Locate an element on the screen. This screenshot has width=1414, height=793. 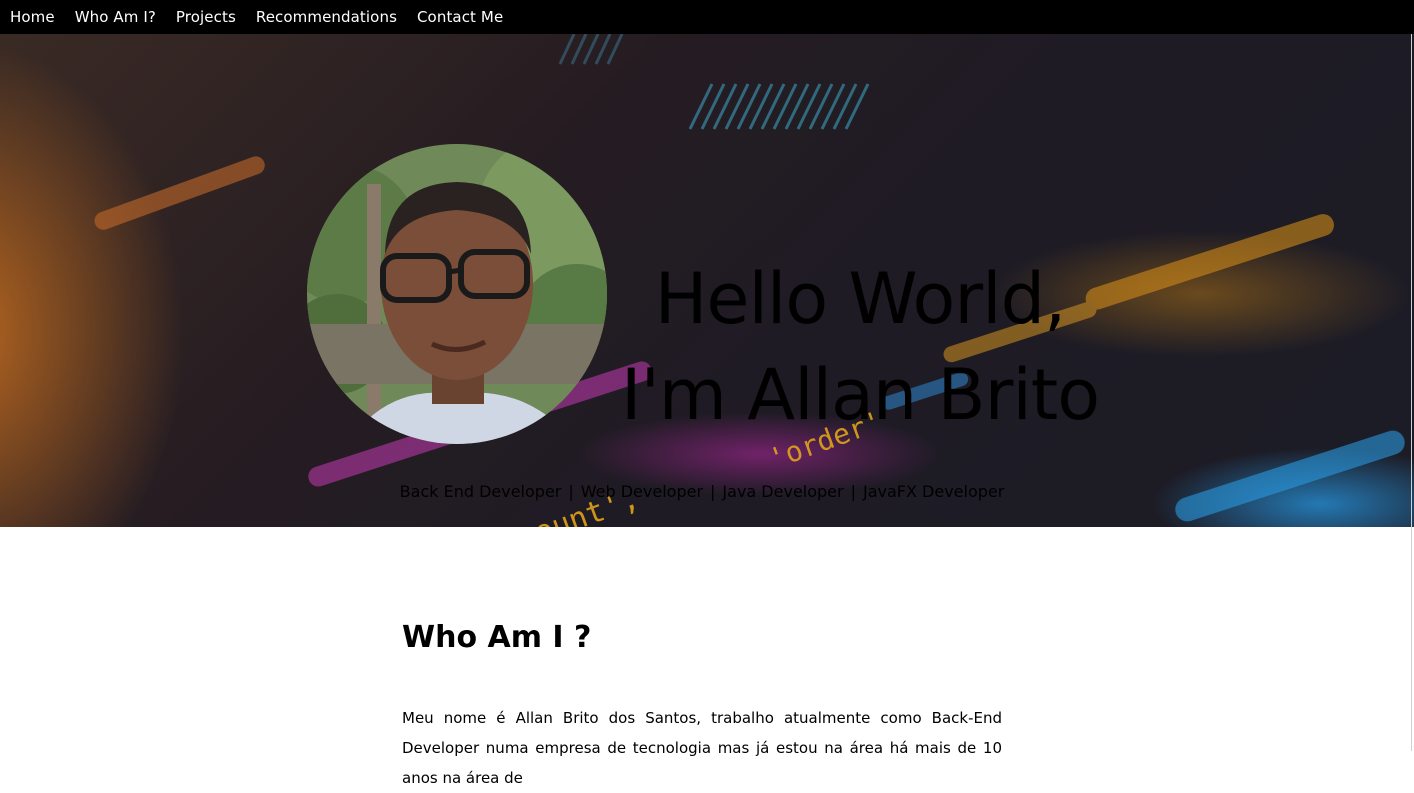
role-web: Web Developer is located at coordinates (642, 491).